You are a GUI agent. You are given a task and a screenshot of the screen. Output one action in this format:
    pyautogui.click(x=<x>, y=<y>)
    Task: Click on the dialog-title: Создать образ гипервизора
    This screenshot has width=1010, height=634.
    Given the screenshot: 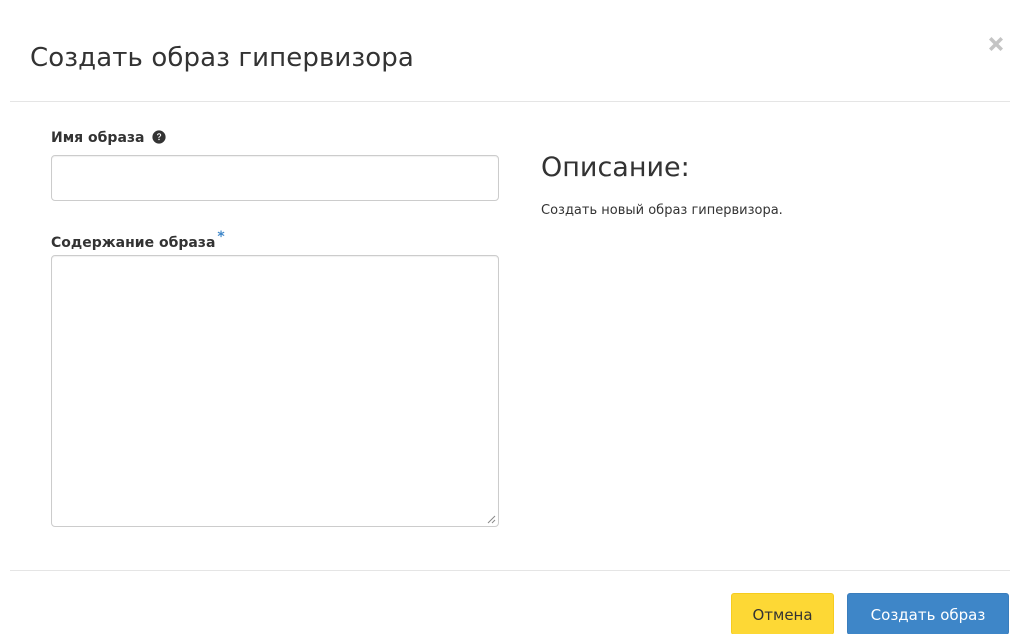 What is the action you would take?
    pyautogui.click(x=222, y=58)
    